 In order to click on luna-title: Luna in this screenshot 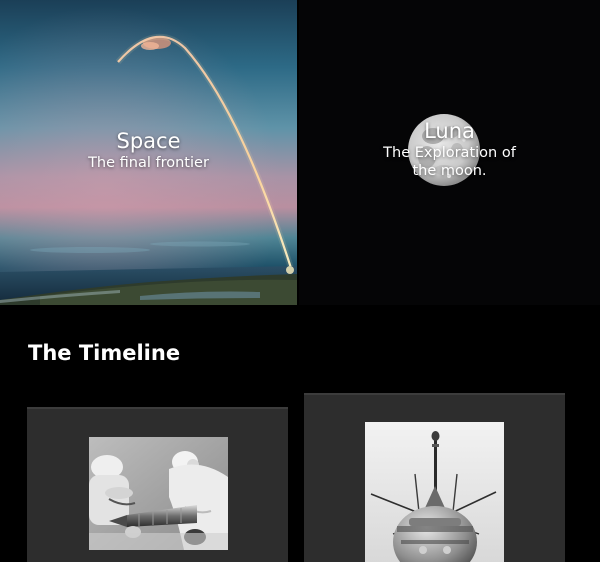, I will do `click(449, 131)`.